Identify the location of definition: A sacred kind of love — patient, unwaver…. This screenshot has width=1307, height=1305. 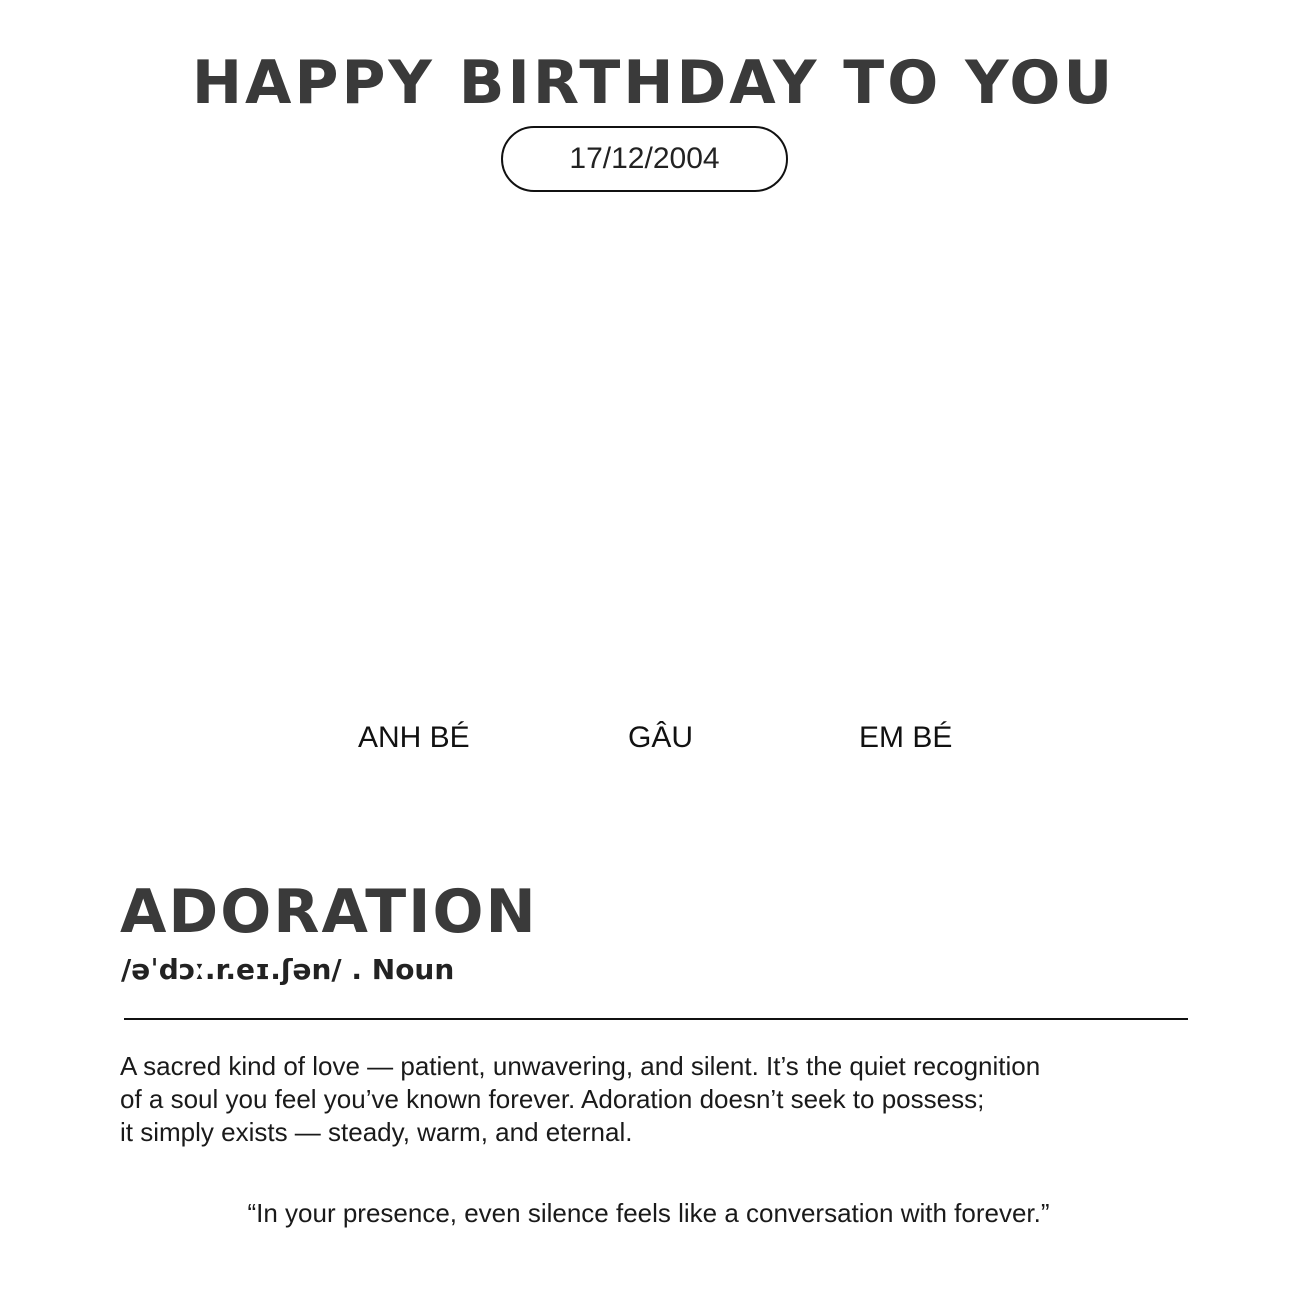
(620, 1099).